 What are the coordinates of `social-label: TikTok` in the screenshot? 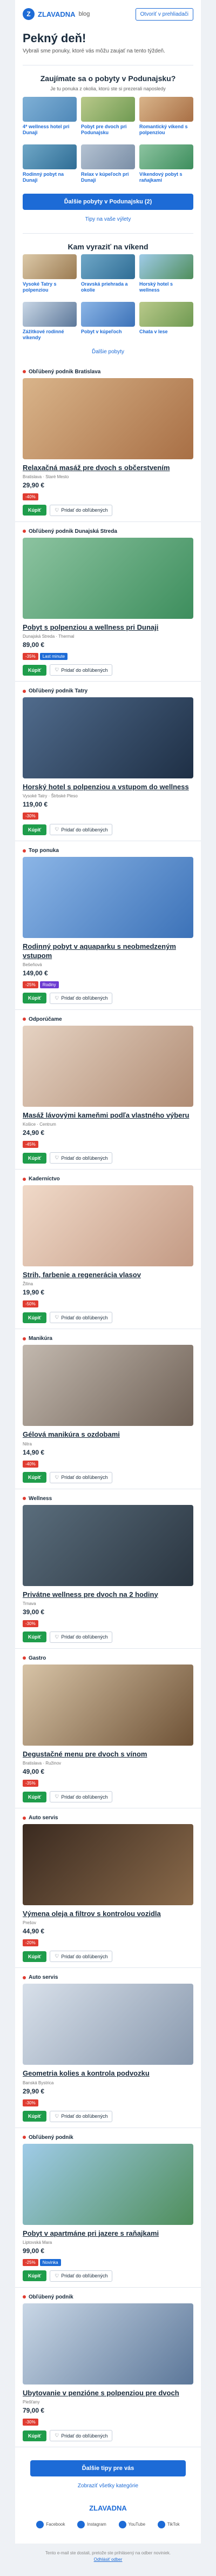 It's located at (174, 2524).